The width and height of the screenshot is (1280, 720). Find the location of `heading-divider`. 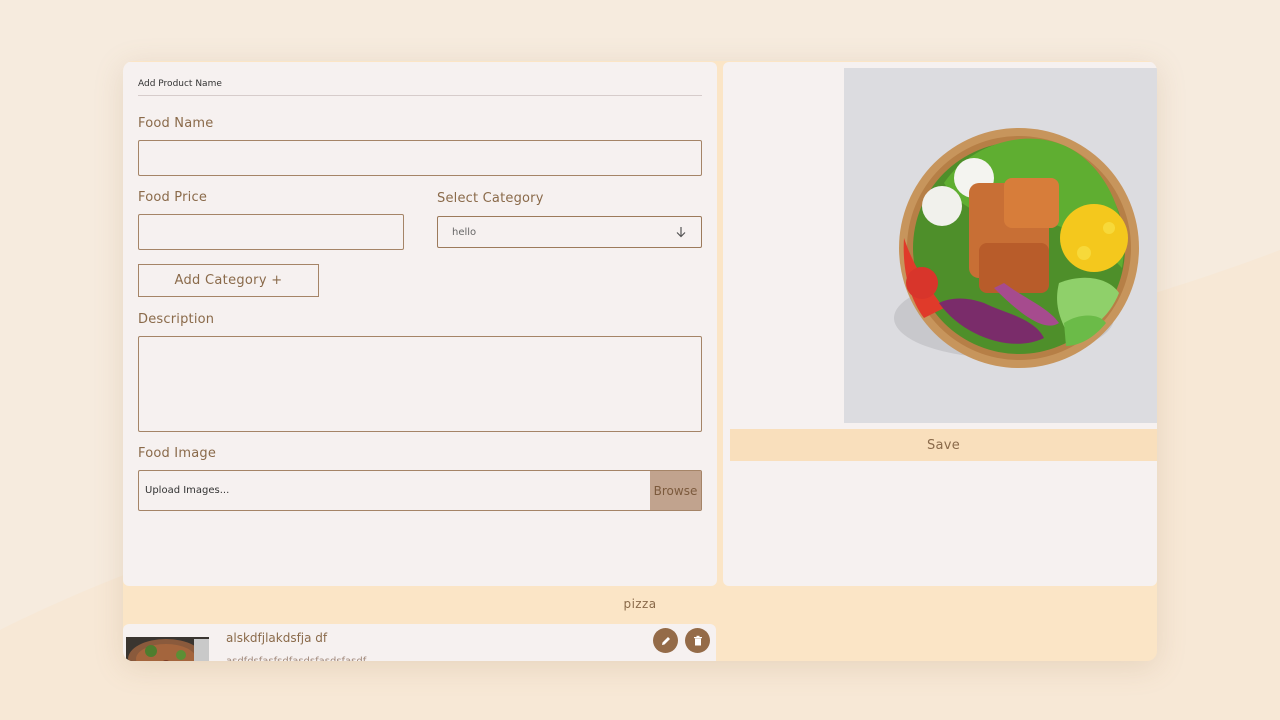

heading-divider is located at coordinates (420, 95).